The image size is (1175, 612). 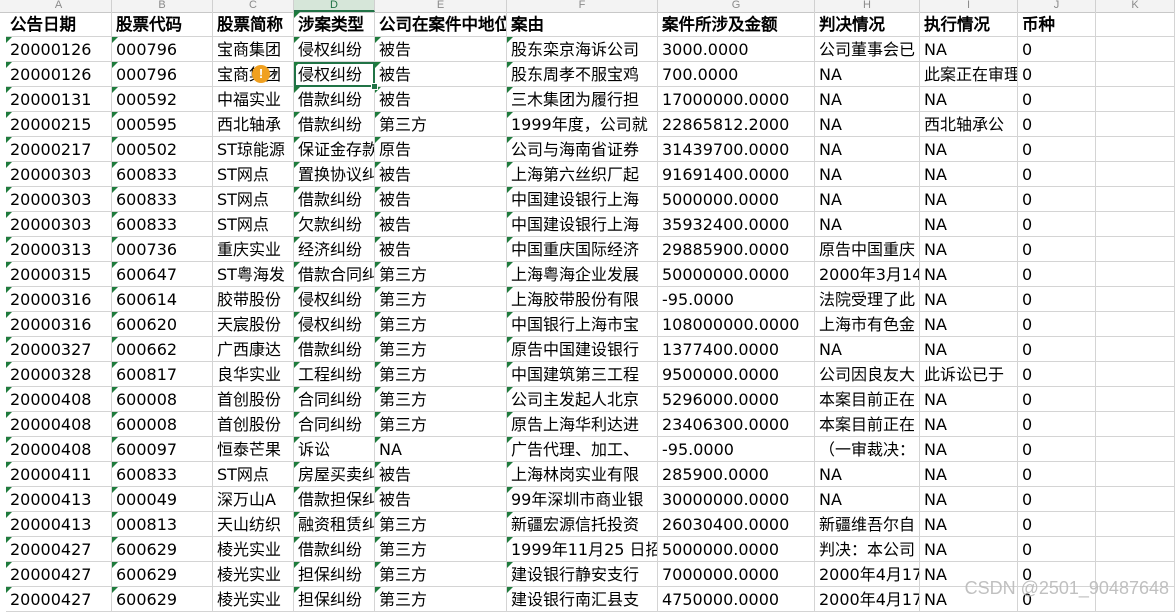 What do you see at coordinates (162, 24) in the screenshot?
I see `column-header-cell: 股票代码` at bounding box center [162, 24].